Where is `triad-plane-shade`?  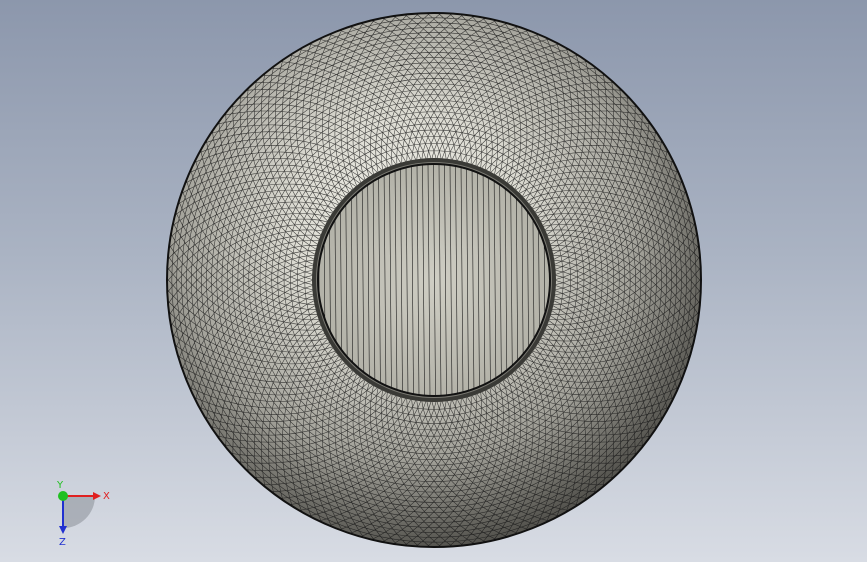
triad-plane-shade is located at coordinates (79, 512).